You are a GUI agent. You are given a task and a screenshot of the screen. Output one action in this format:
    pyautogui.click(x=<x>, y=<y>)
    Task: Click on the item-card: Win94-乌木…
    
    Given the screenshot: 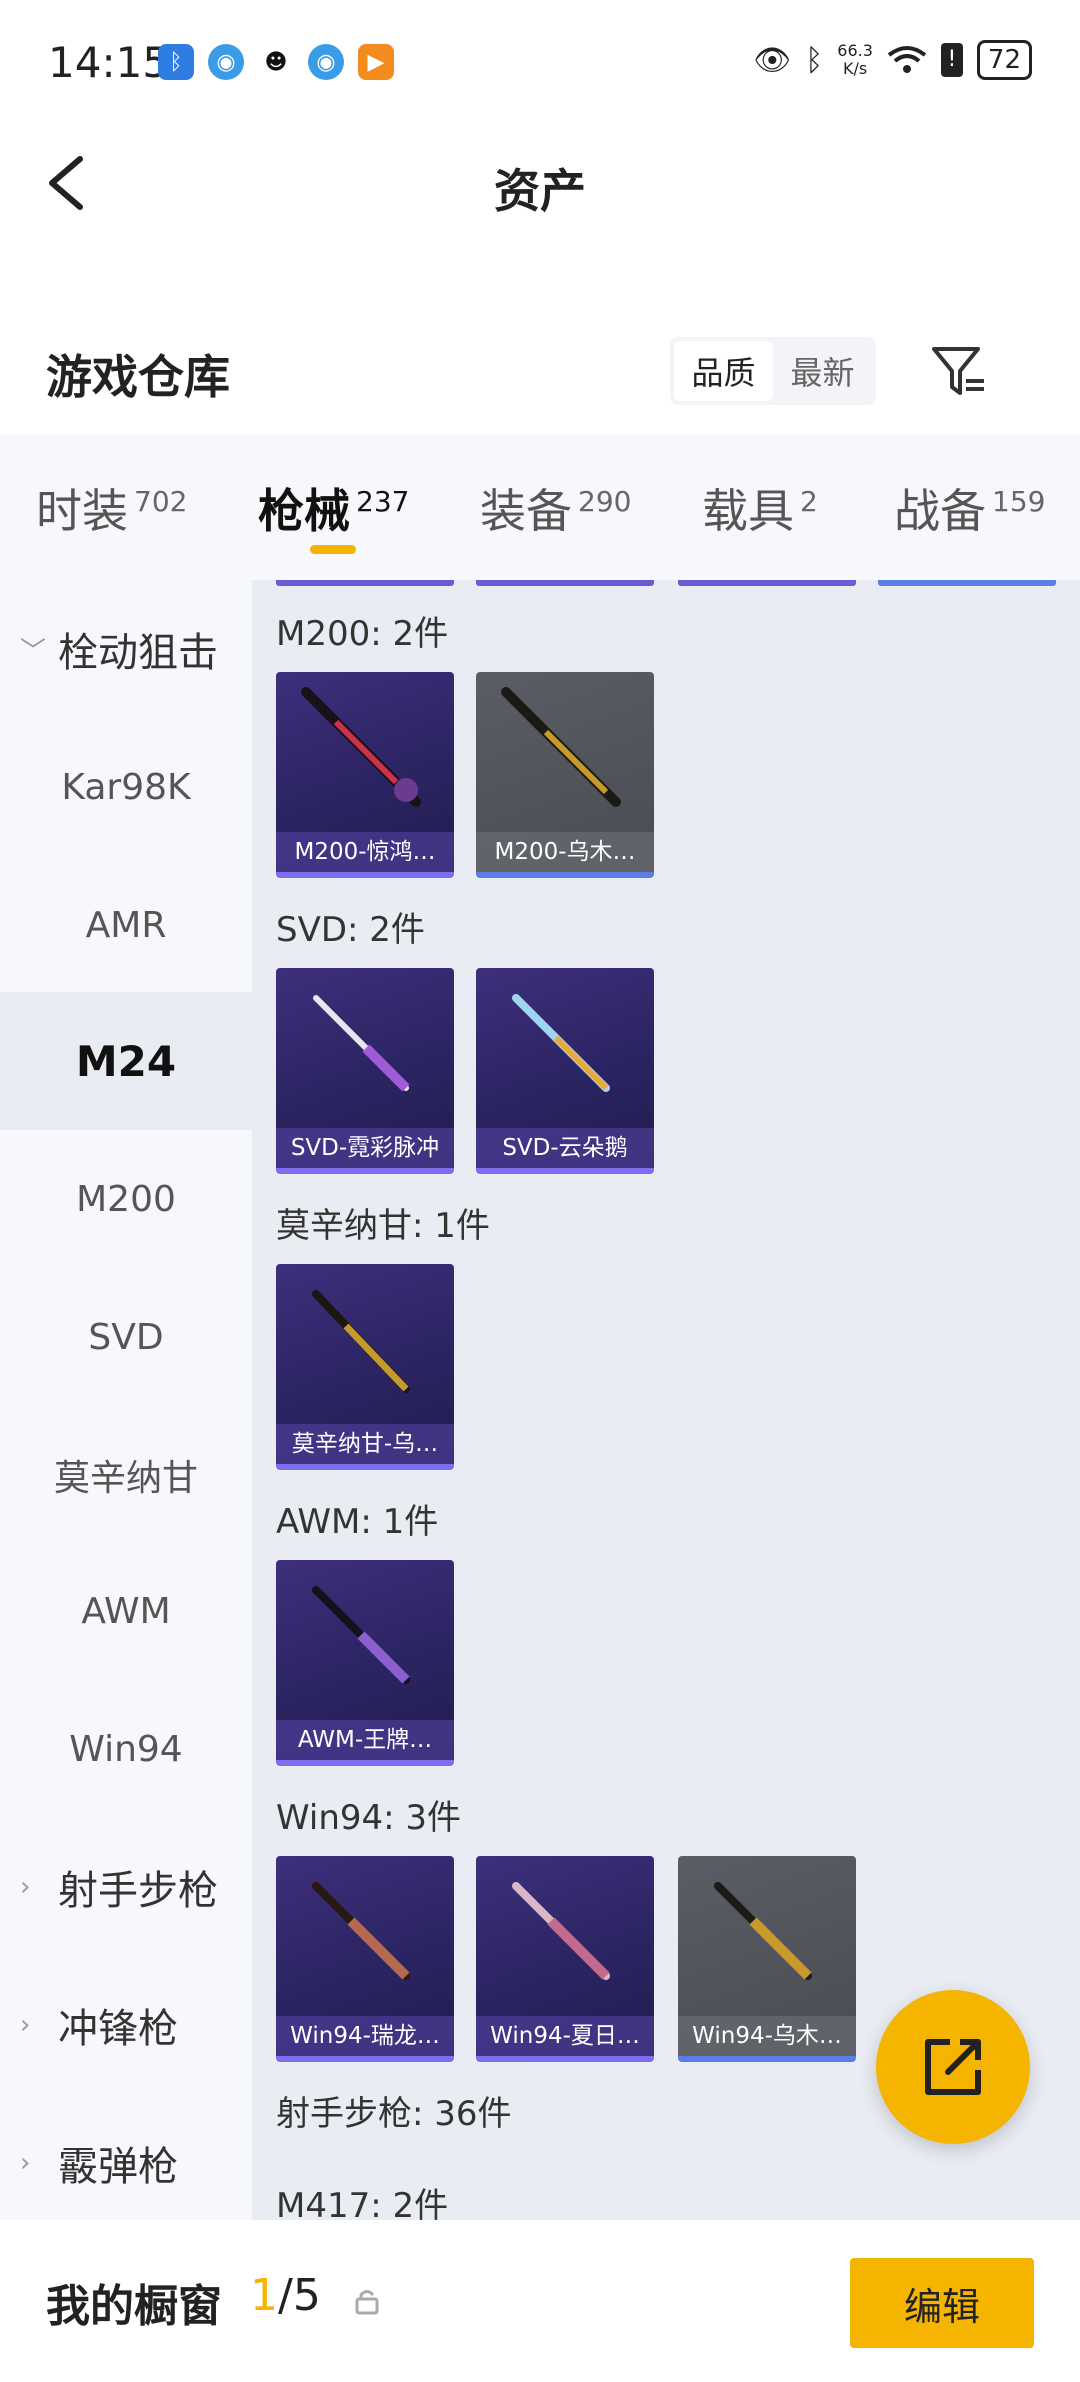 What is the action you would take?
    pyautogui.click(x=767, y=1959)
    